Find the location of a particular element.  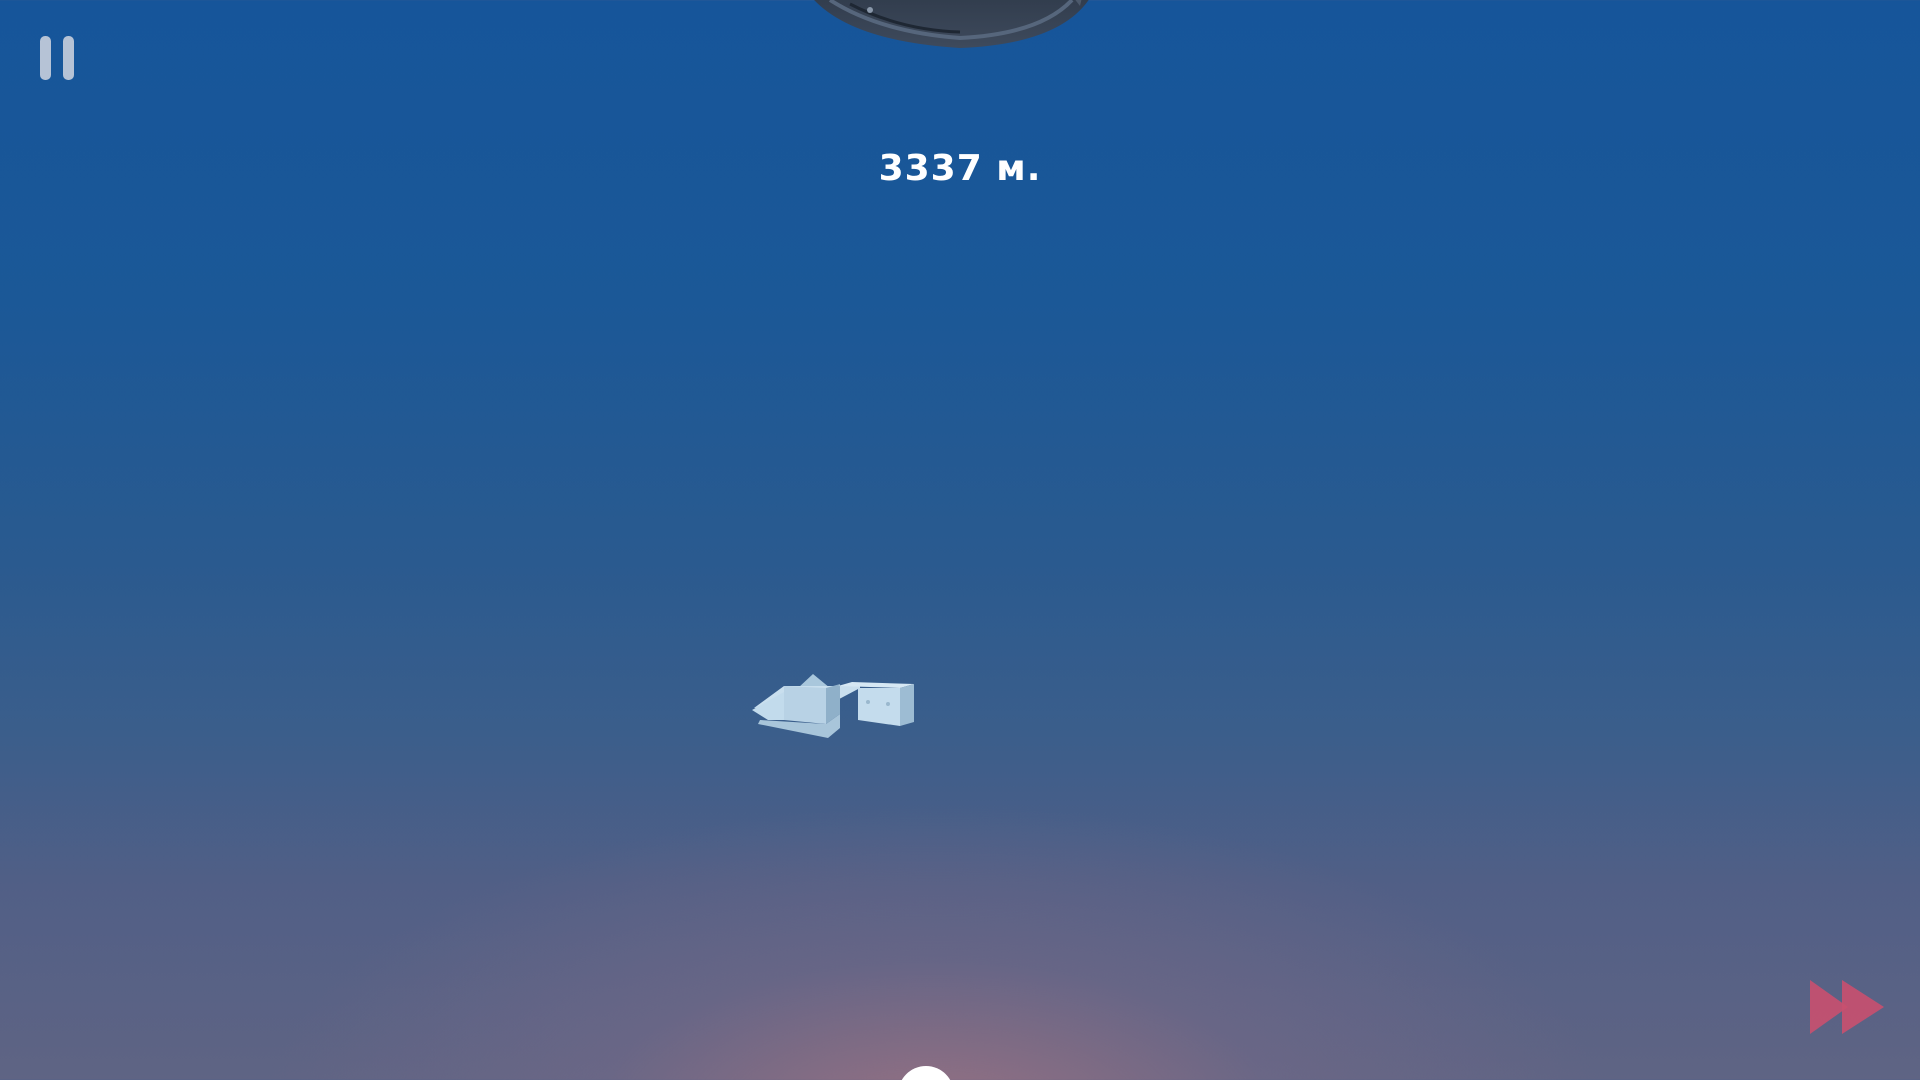

ufo-obstacle is located at coordinates (951, 24).